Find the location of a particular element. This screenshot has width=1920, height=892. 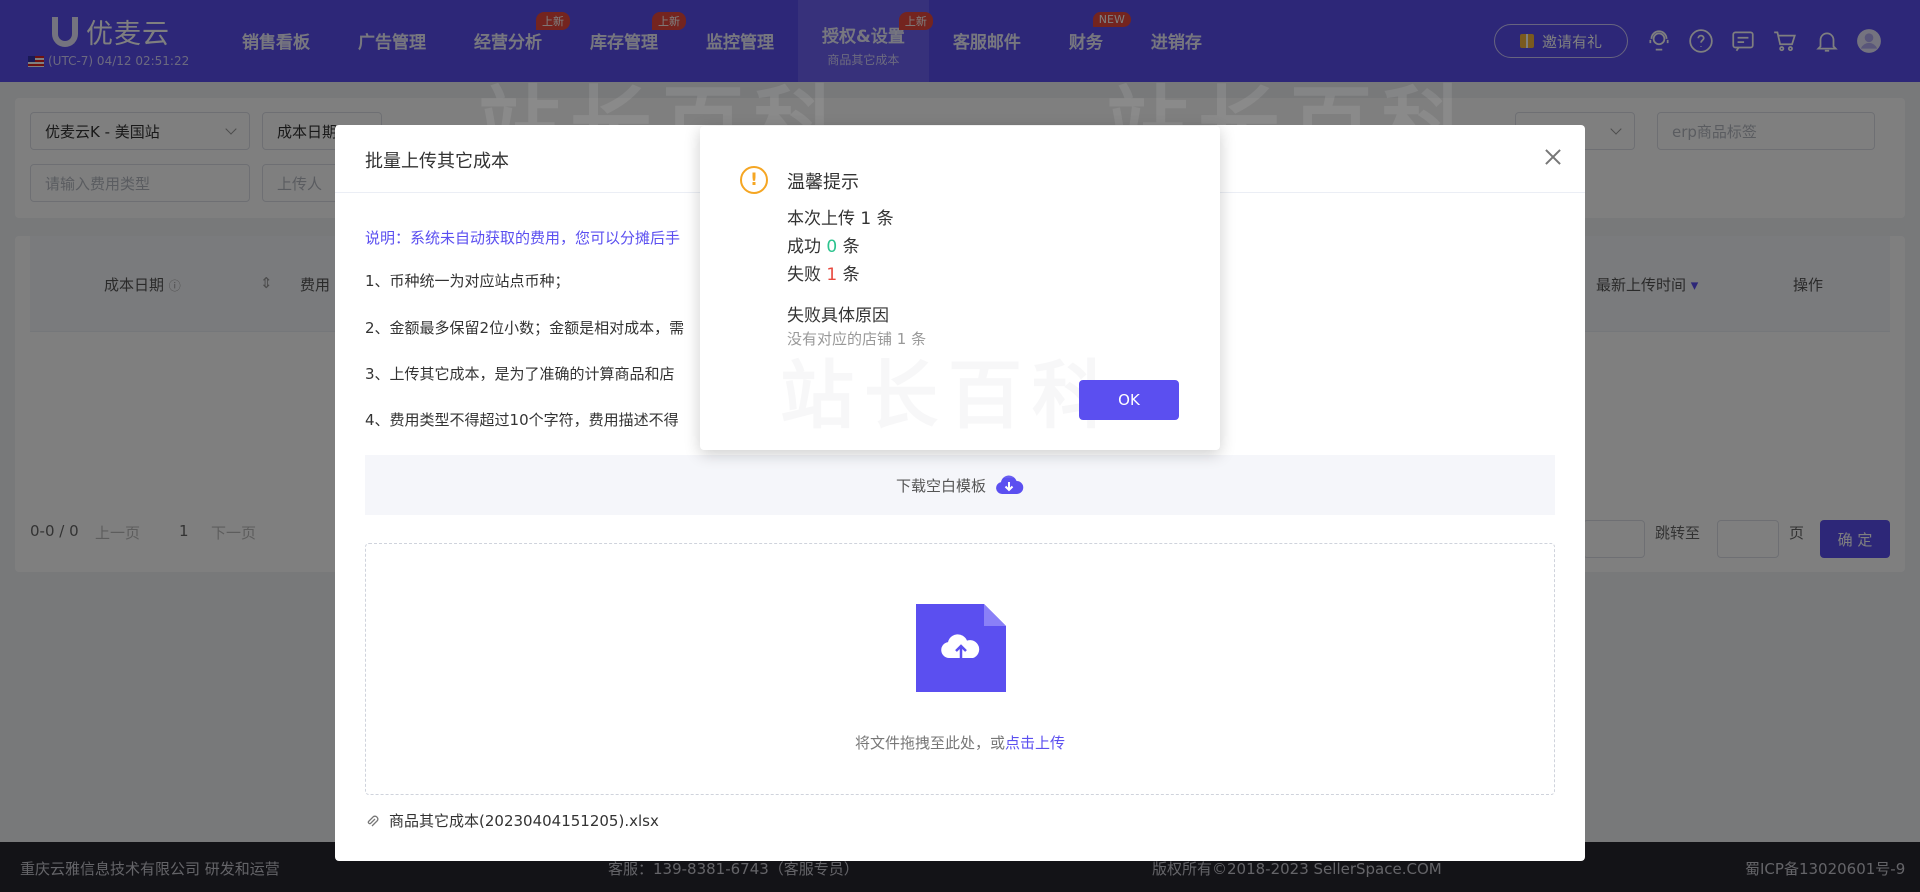

success-count: 0 is located at coordinates (832, 247).